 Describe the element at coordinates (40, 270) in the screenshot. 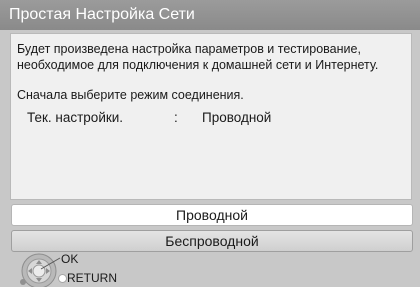

I see `dpad-icon` at that location.